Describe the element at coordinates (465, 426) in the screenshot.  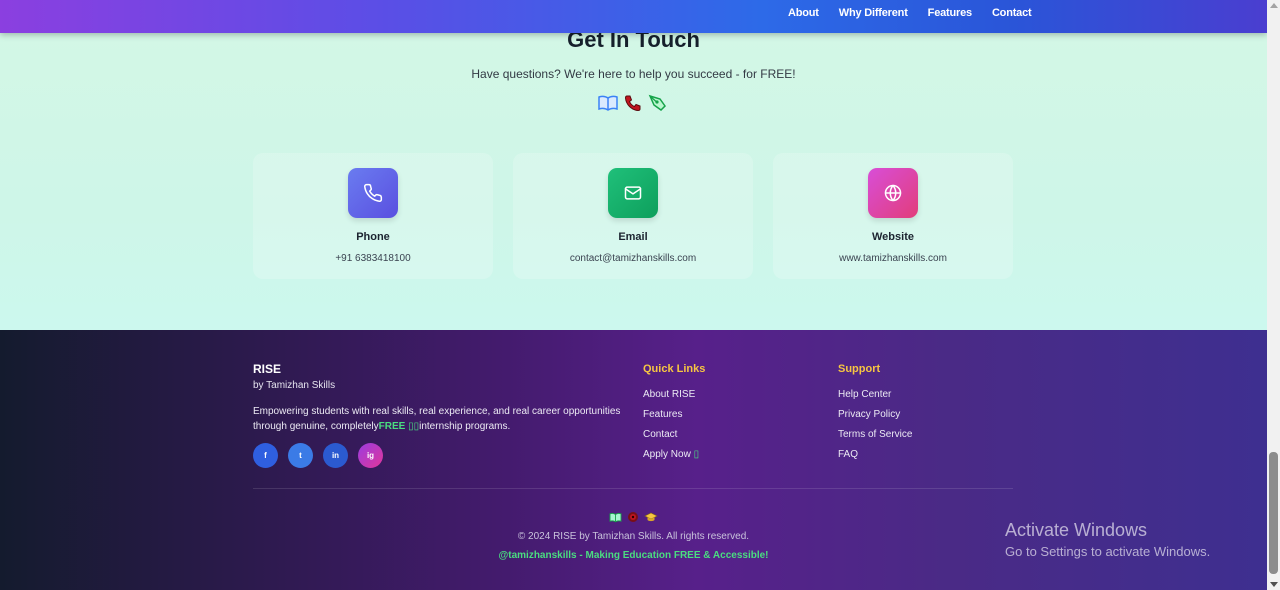
I see `footer-description-end: internship programs.` at that location.